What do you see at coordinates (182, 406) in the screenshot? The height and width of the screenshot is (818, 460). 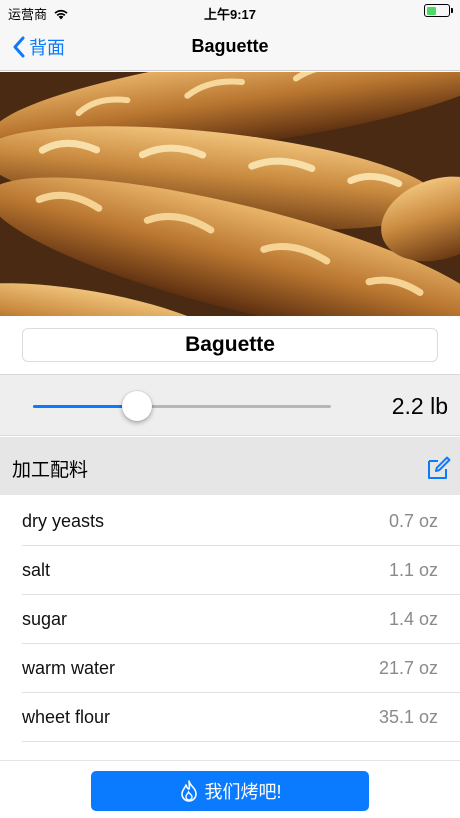 I see `weight-slider` at bounding box center [182, 406].